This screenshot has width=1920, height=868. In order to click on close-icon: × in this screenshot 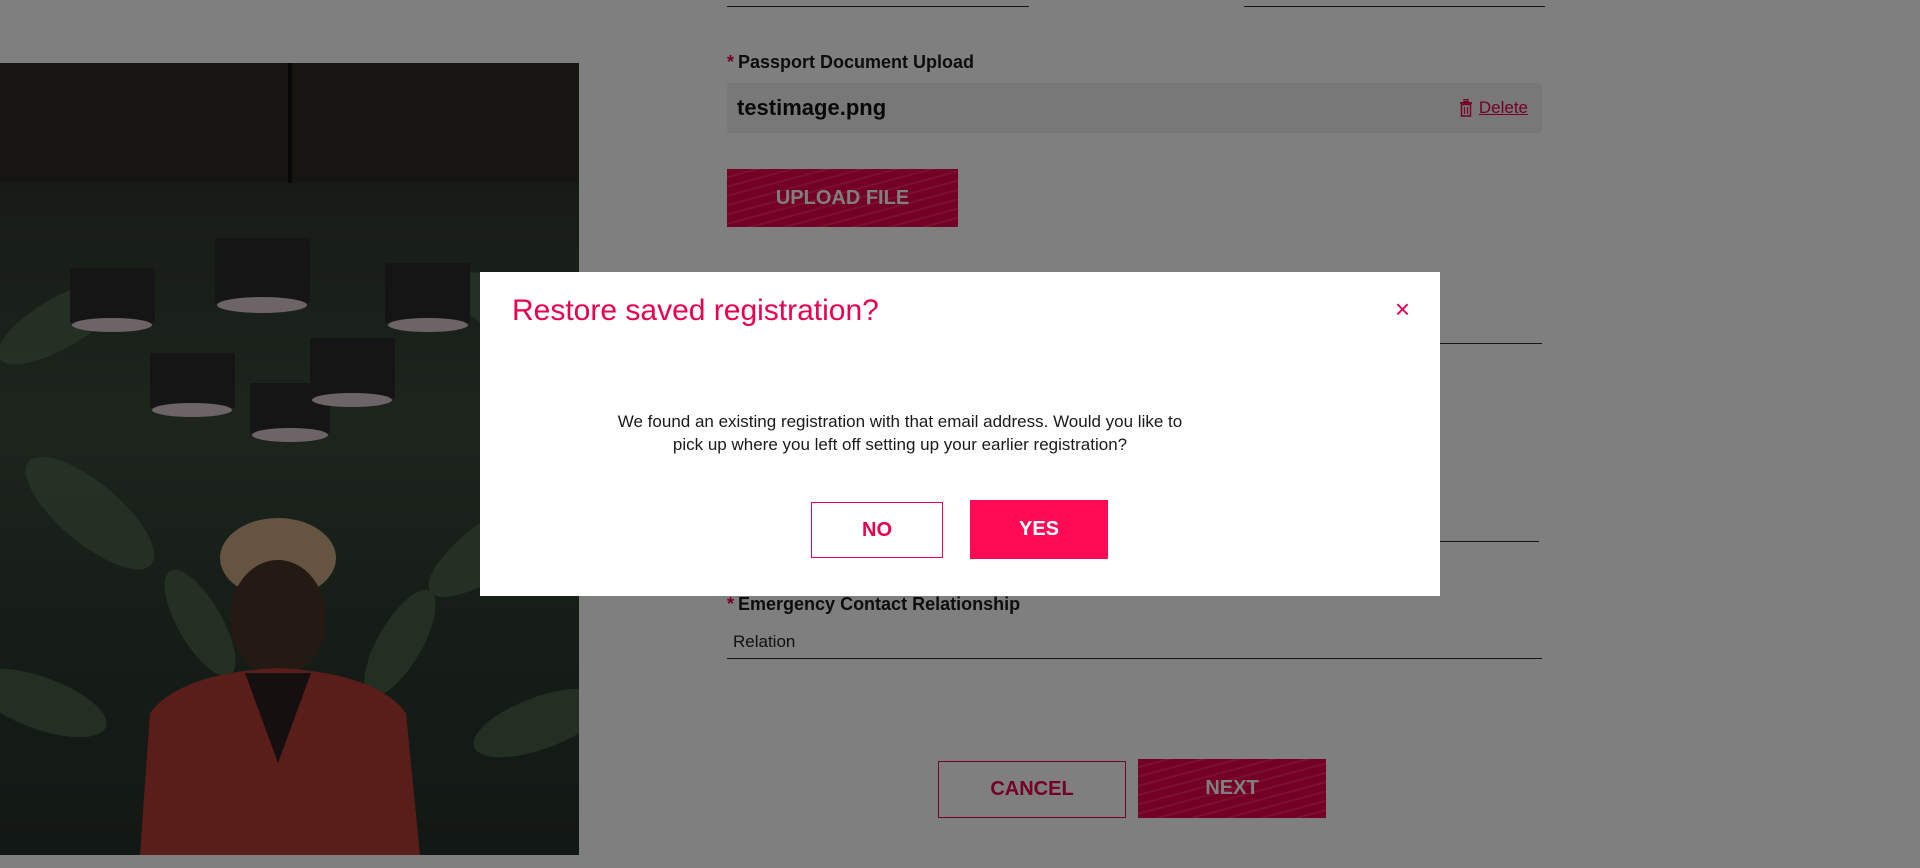, I will do `click(1402, 309)`.